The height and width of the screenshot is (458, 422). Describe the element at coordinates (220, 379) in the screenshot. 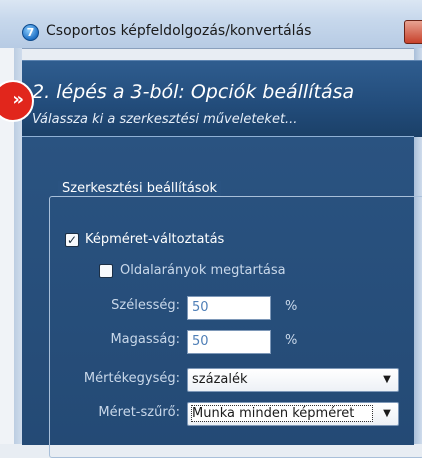

I see `unit-select-value: százalék` at that location.